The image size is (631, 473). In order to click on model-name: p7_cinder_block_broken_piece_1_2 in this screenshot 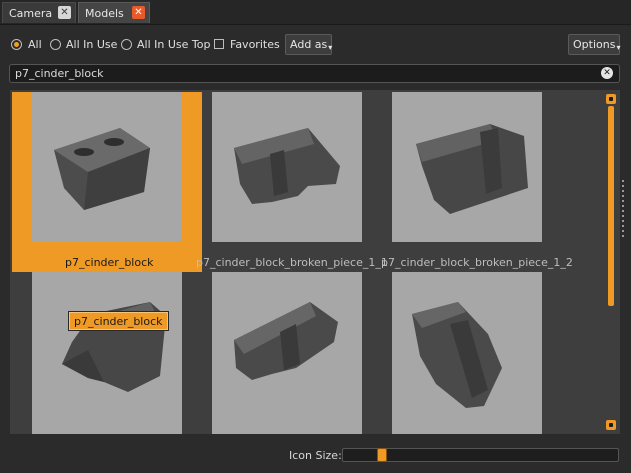, I will do `click(477, 262)`.